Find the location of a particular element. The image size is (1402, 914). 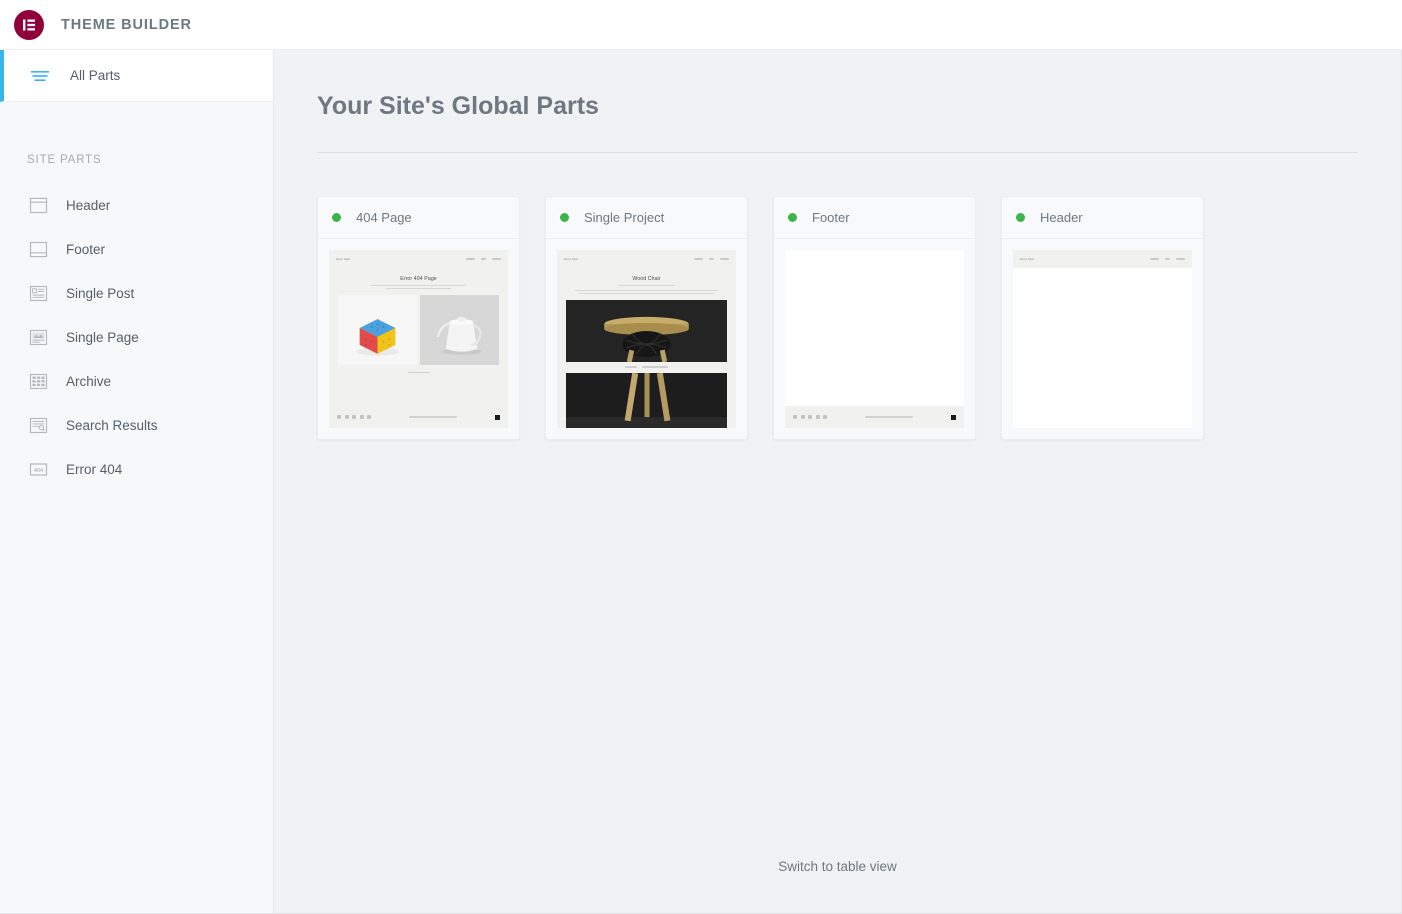

sidebar-item-label: Header is located at coordinates (88, 205).